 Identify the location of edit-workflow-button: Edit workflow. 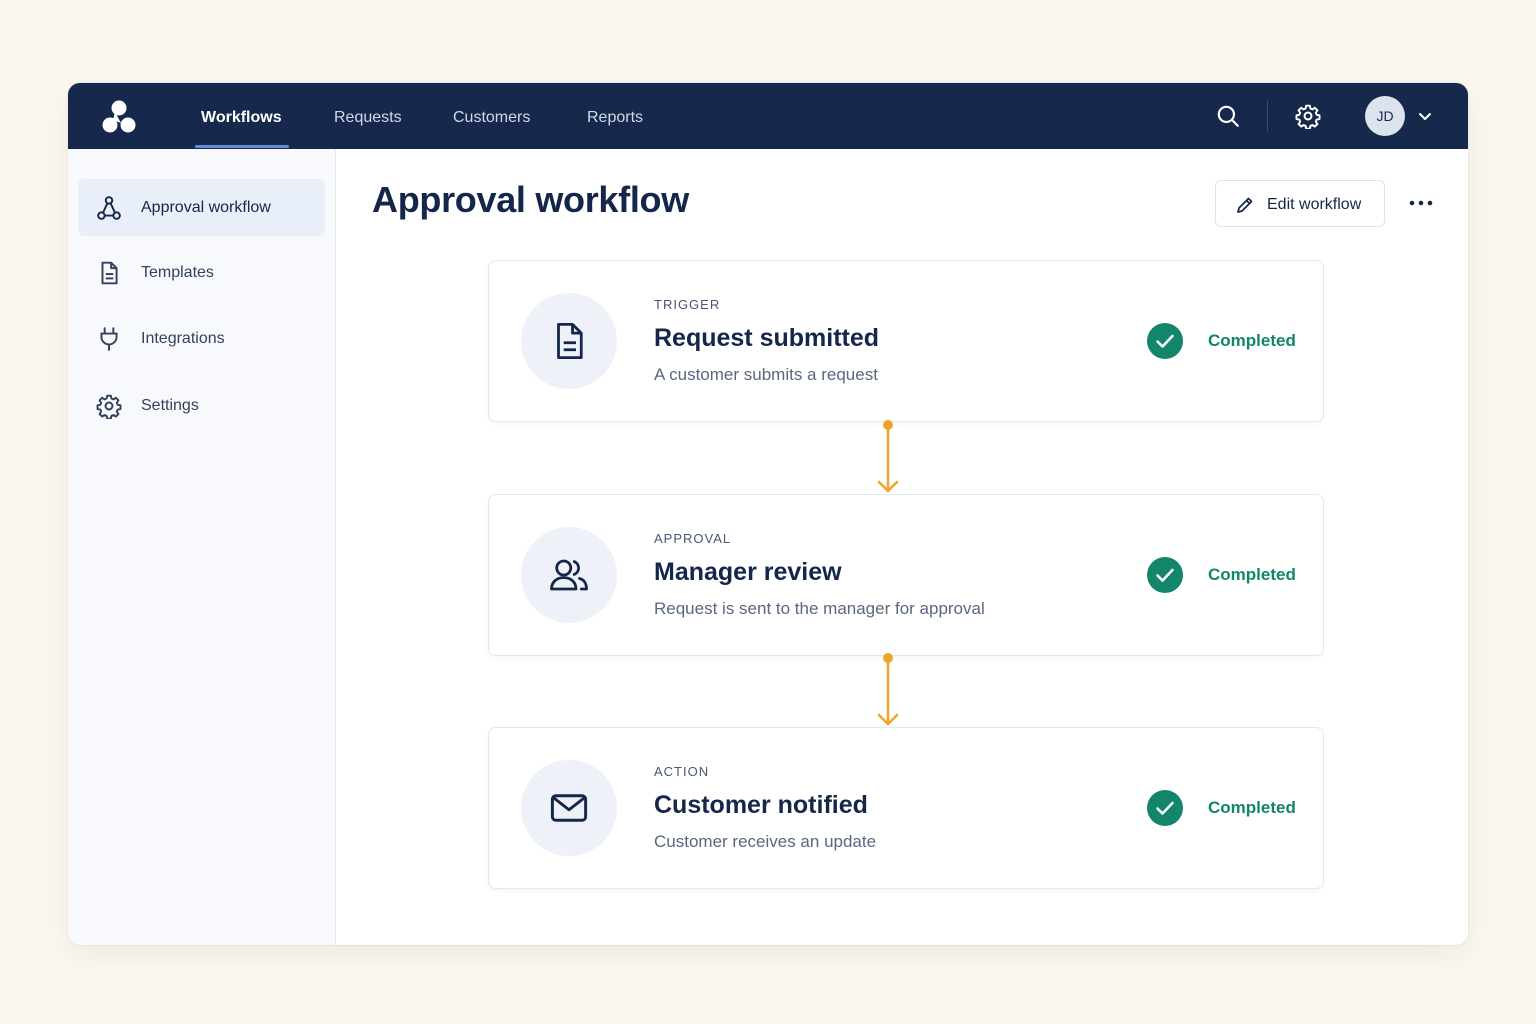
(1300, 203).